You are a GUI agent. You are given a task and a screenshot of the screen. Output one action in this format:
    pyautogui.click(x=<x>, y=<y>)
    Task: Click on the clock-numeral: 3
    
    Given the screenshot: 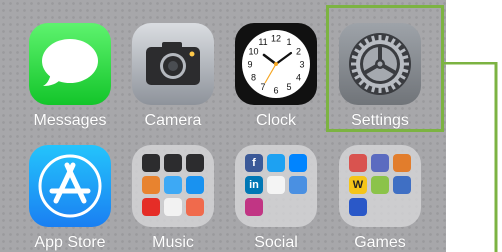 What is the action you would take?
    pyautogui.click(x=301, y=65)
    